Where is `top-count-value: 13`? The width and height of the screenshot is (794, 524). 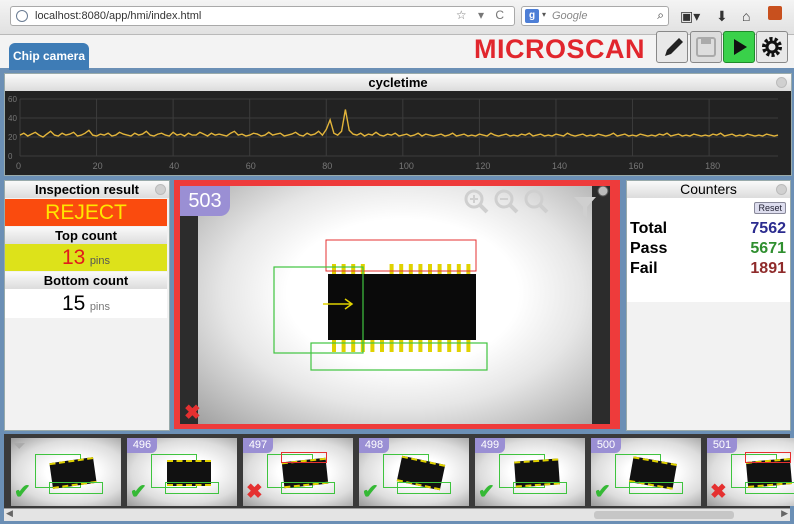
top-count-value: 13 is located at coordinates (74, 257).